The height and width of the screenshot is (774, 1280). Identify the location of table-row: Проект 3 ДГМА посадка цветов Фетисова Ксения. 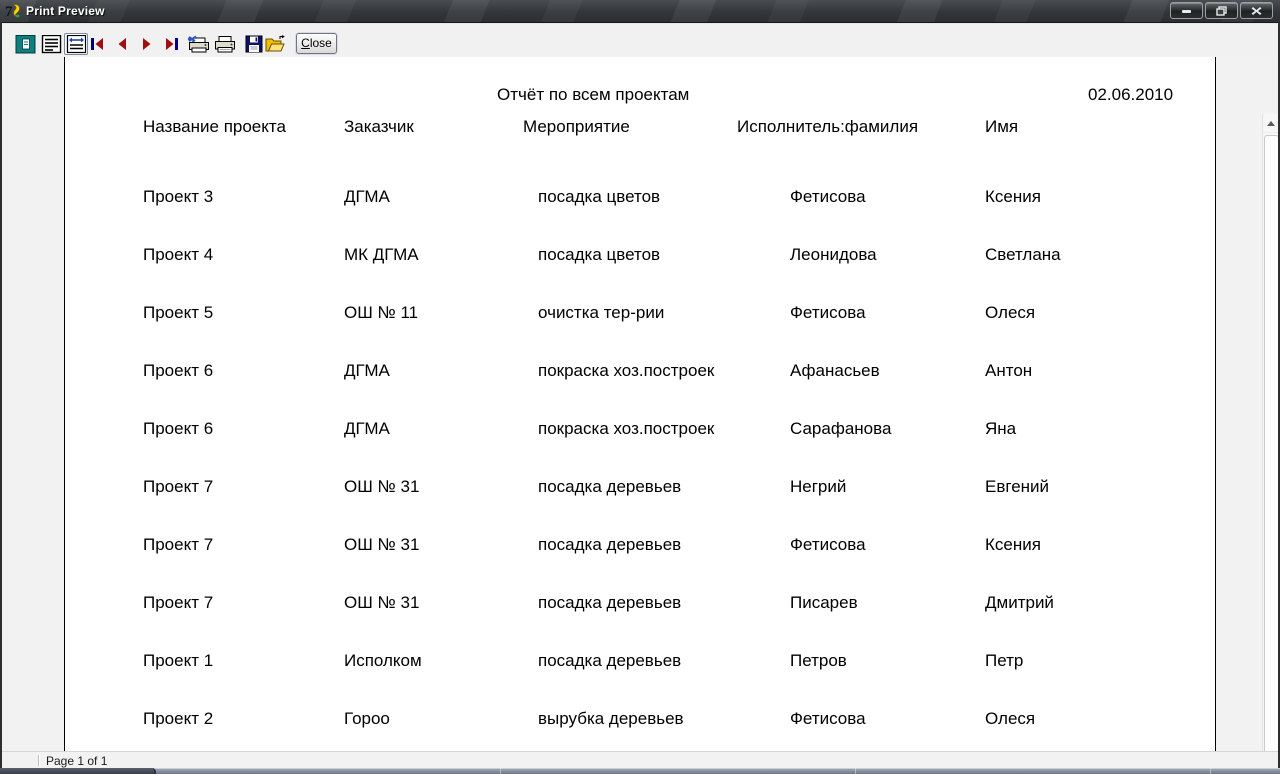
(640, 197).